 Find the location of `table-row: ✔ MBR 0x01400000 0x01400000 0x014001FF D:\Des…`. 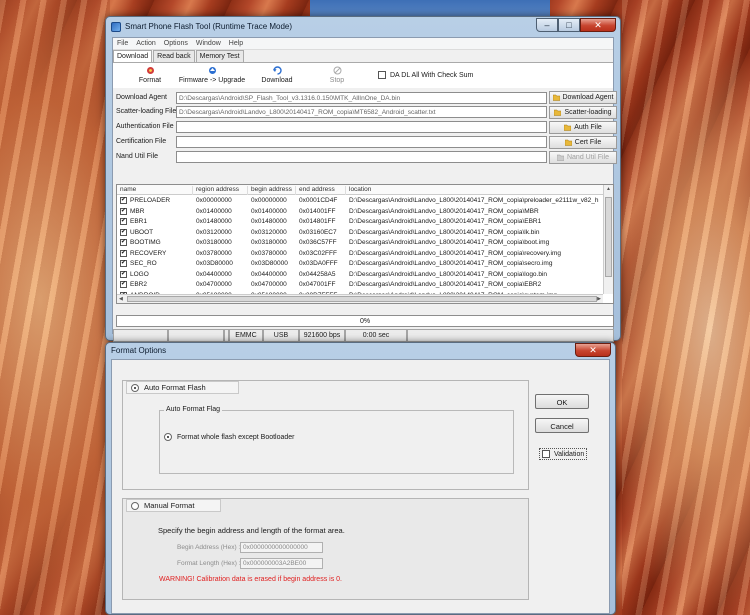

table-row: ✔ MBR 0x01400000 0x01400000 0x014001FF D:\Des… is located at coordinates (360, 212).